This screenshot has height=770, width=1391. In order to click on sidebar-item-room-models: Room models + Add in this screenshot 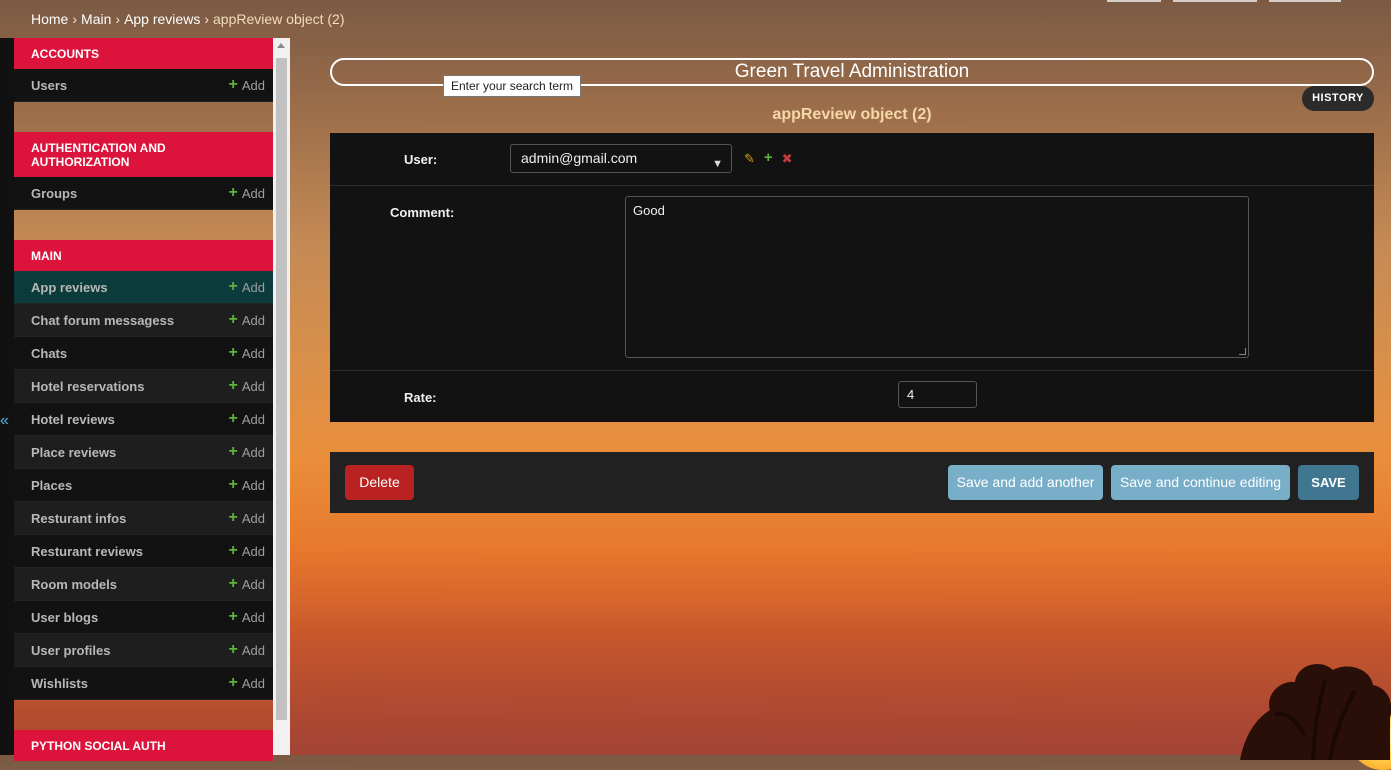, I will do `click(143, 584)`.